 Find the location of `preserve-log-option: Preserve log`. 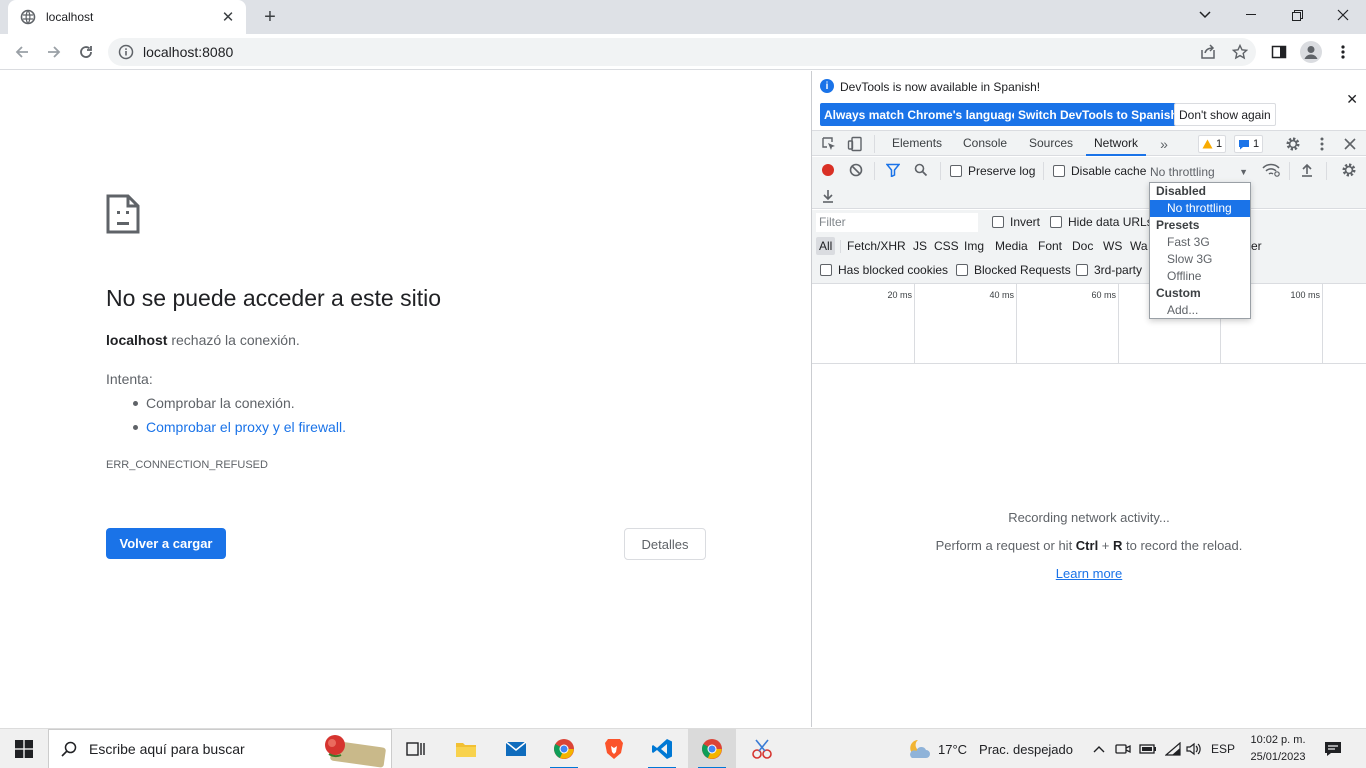

preserve-log-option: Preserve log is located at coordinates (992, 171).